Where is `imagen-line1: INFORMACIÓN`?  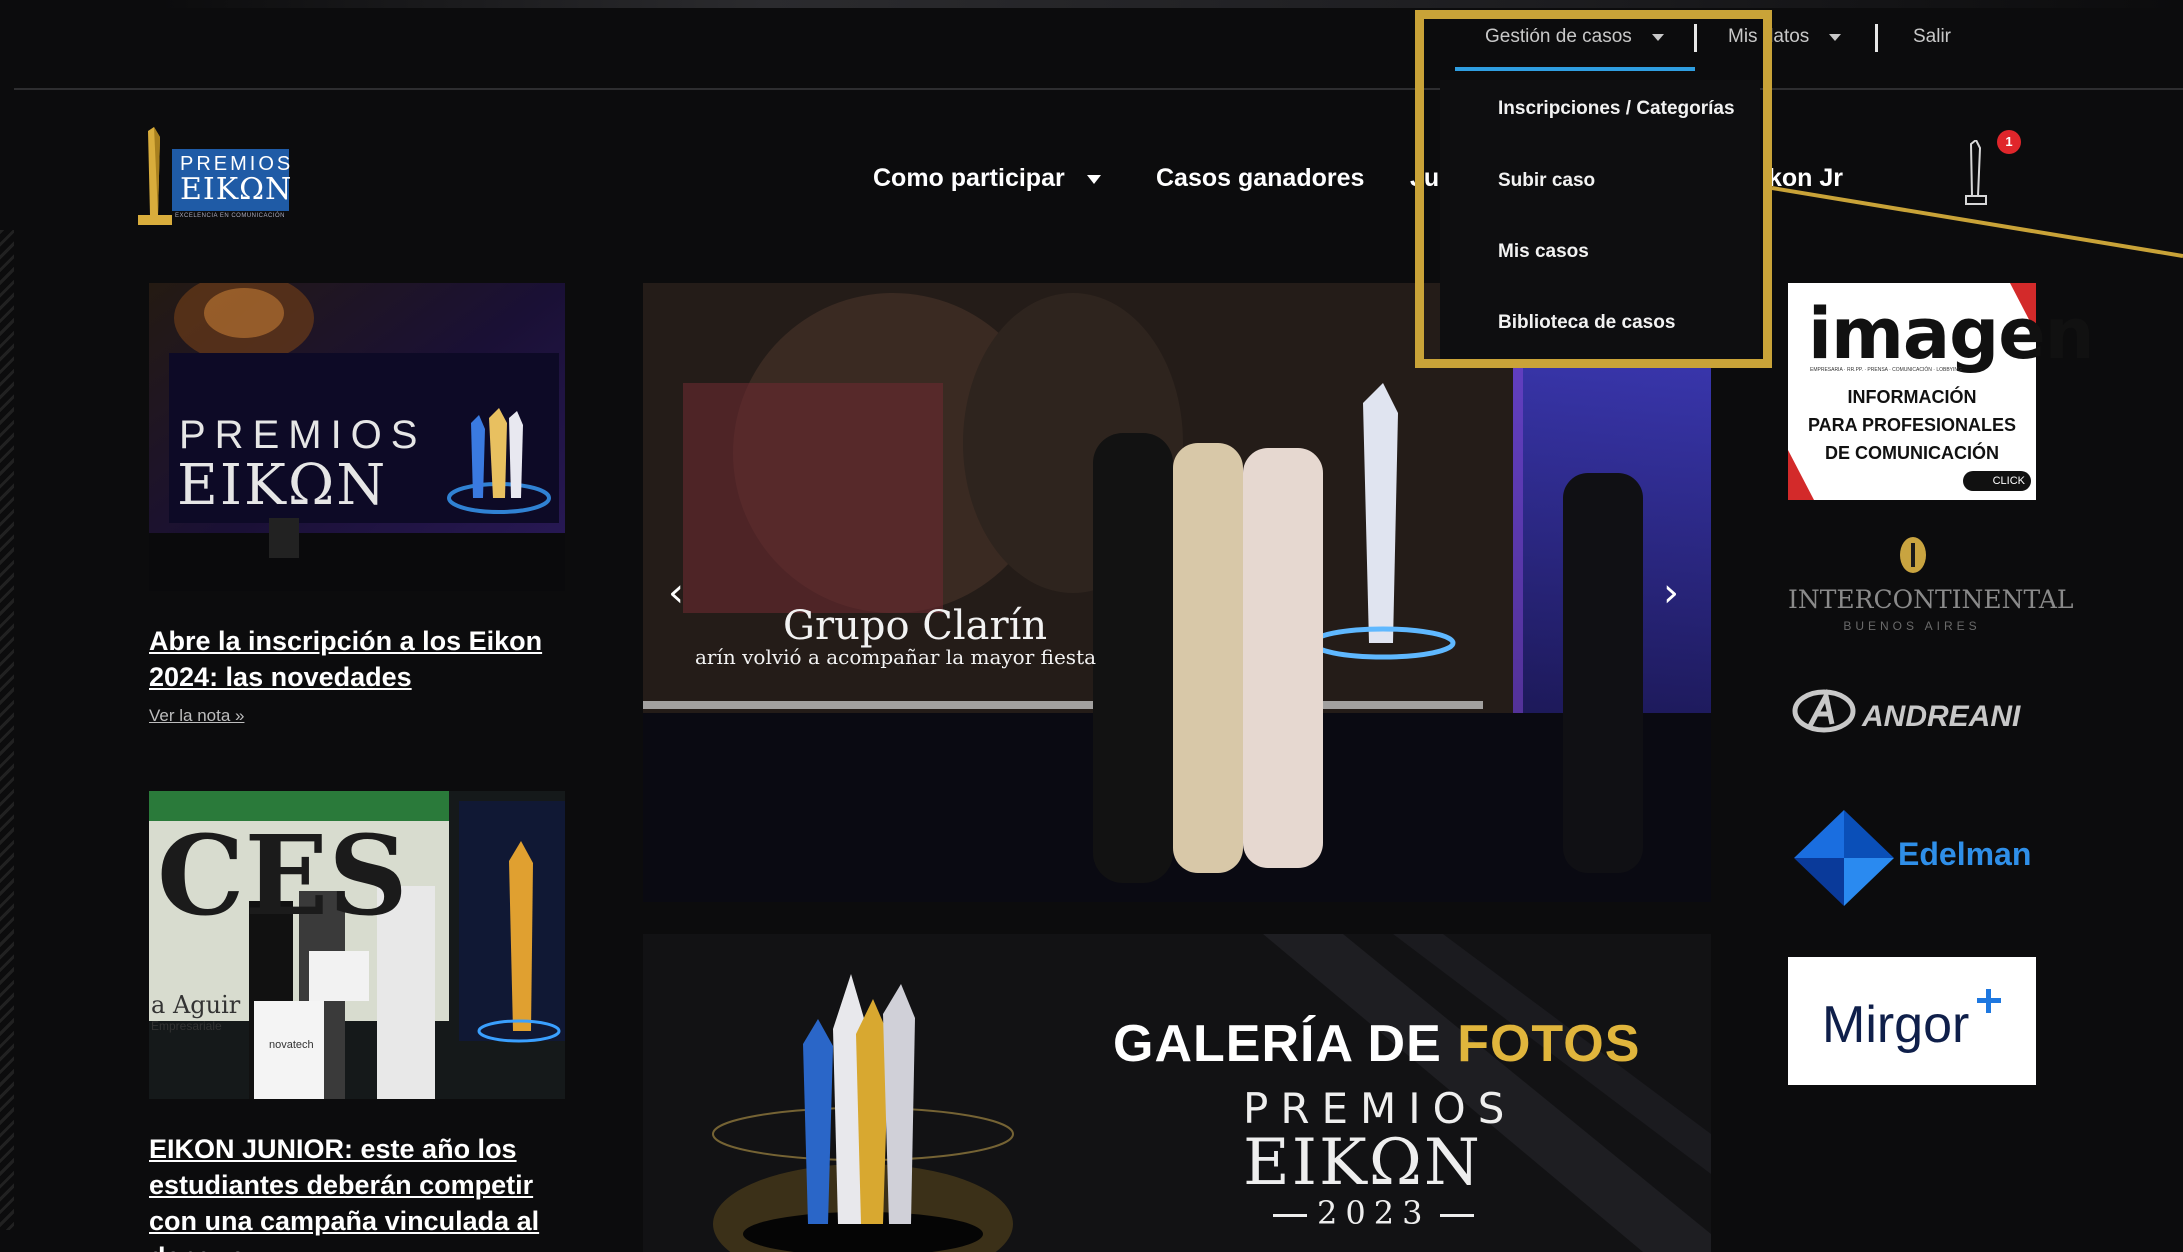
imagen-line1: INFORMACIÓN is located at coordinates (1912, 397).